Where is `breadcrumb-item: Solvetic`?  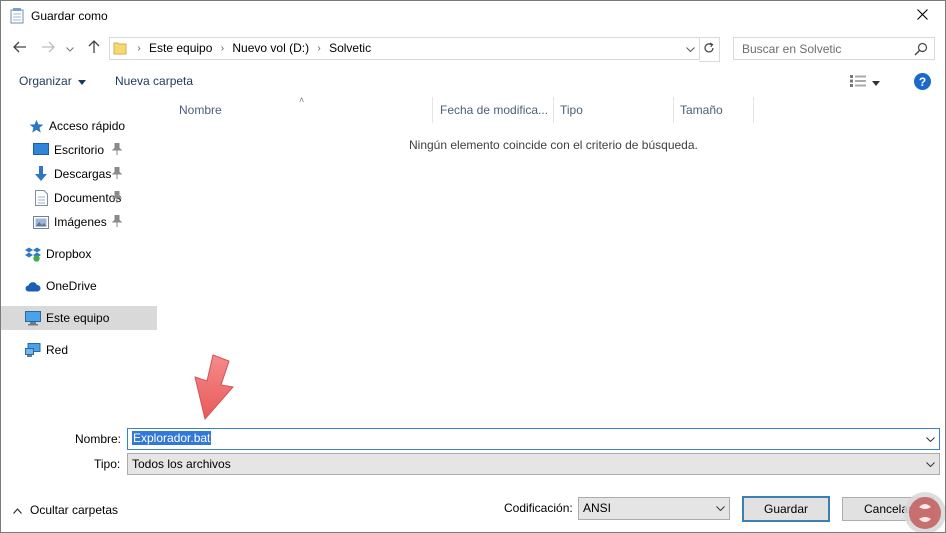
breadcrumb-item: Solvetic is located at coordinates (350, 48).